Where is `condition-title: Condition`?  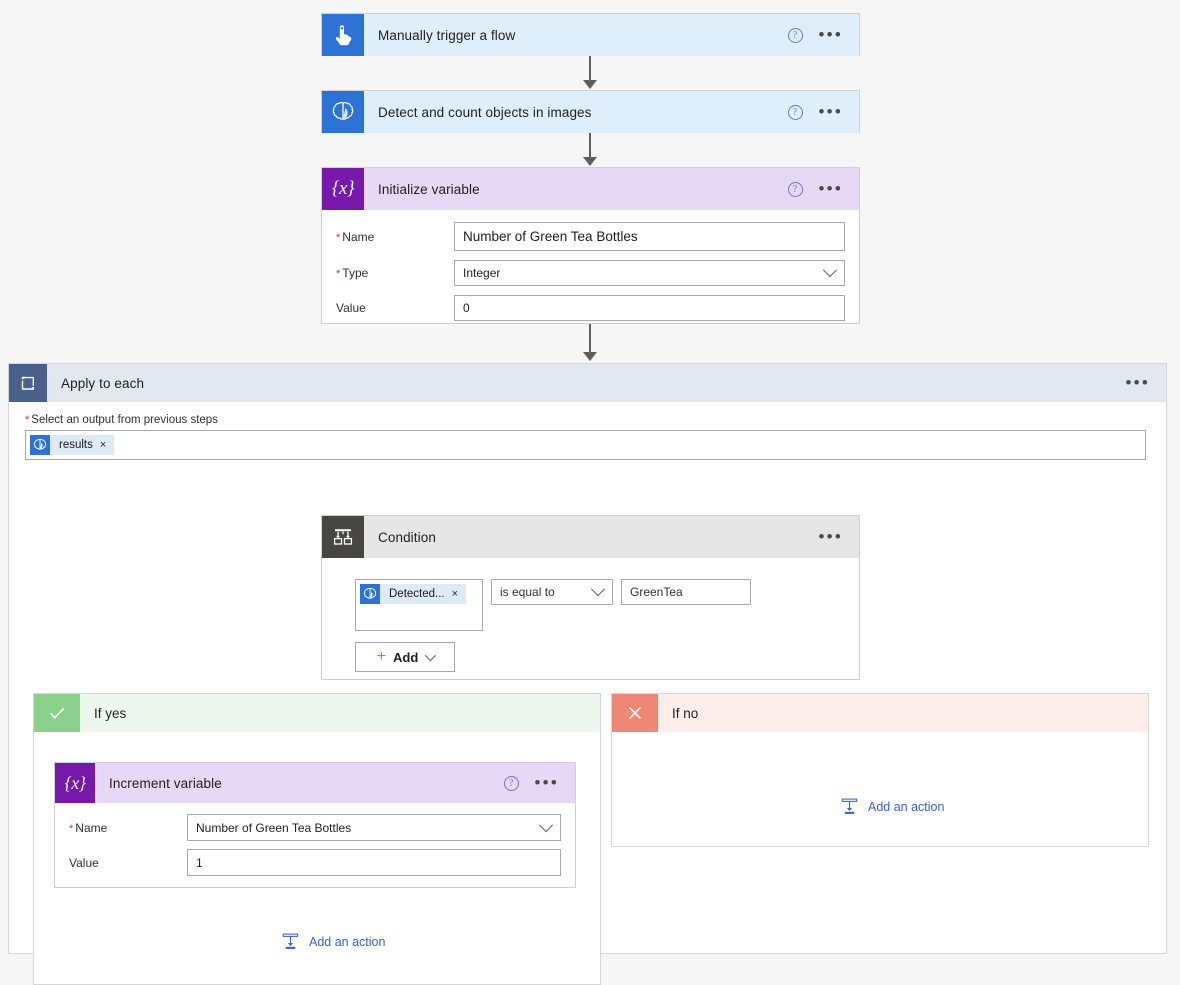 condition-title: Condition is located at coordinates (407, 537).